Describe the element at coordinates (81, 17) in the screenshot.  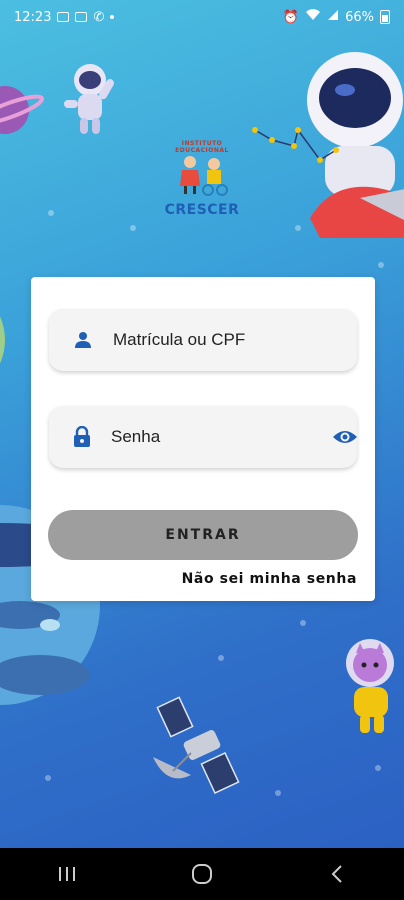
I see `gallery-icon` at that location.